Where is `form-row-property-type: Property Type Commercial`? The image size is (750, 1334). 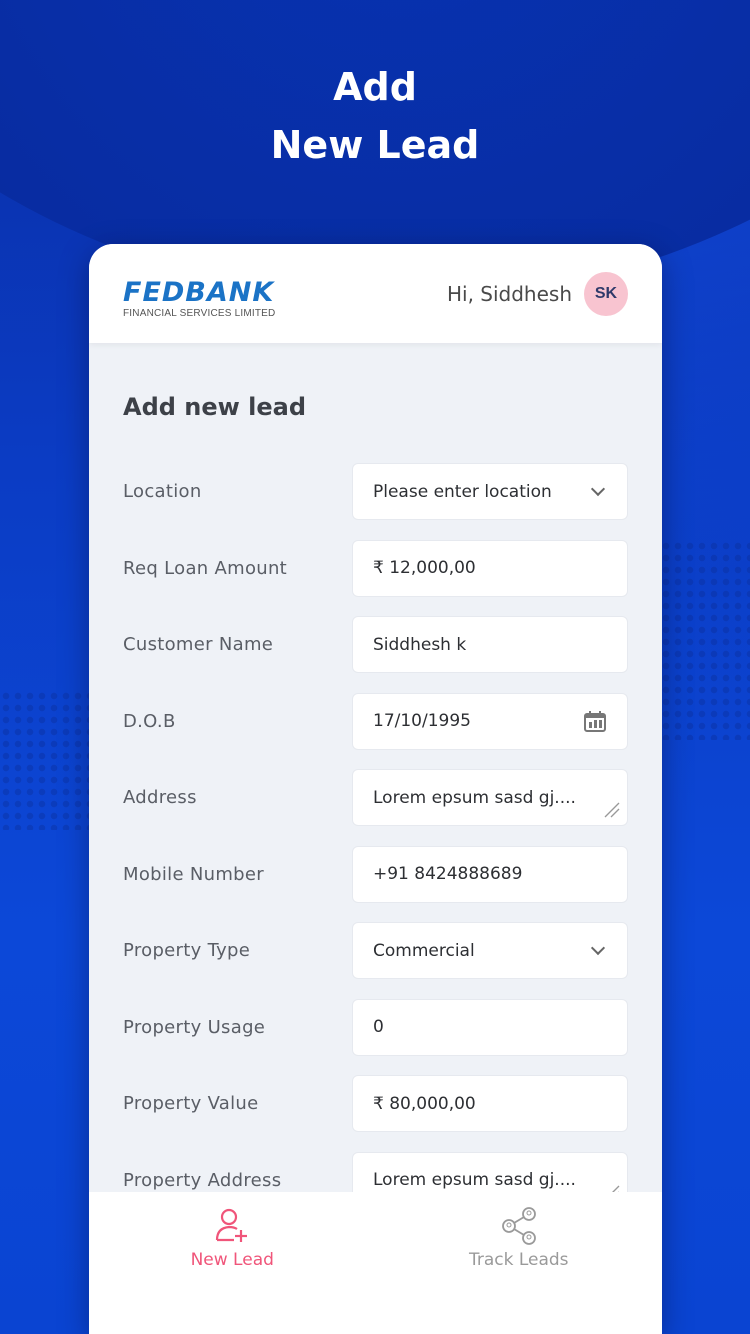 form-row-property-type: Property Type Commercial is located at coordinates (375, 950).